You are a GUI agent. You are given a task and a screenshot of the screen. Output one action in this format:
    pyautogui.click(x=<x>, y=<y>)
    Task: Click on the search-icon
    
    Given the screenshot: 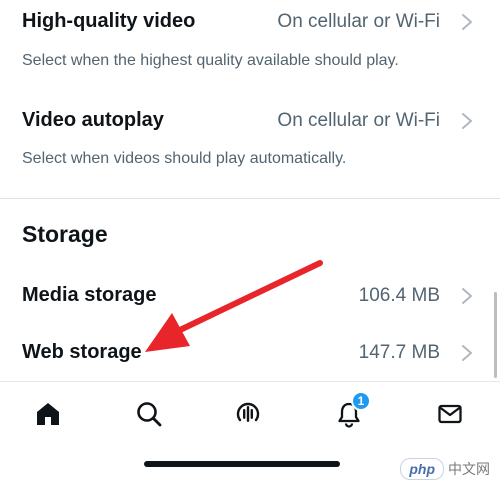 What is the action you would take?
    pyautogui.click(x=149, y=414)
    